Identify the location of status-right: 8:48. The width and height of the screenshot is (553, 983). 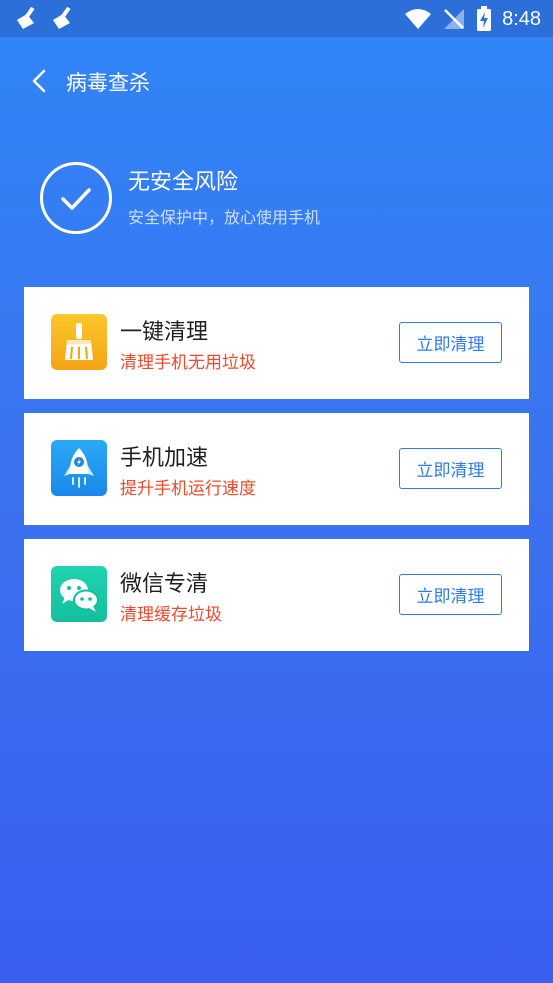
(472, 19).